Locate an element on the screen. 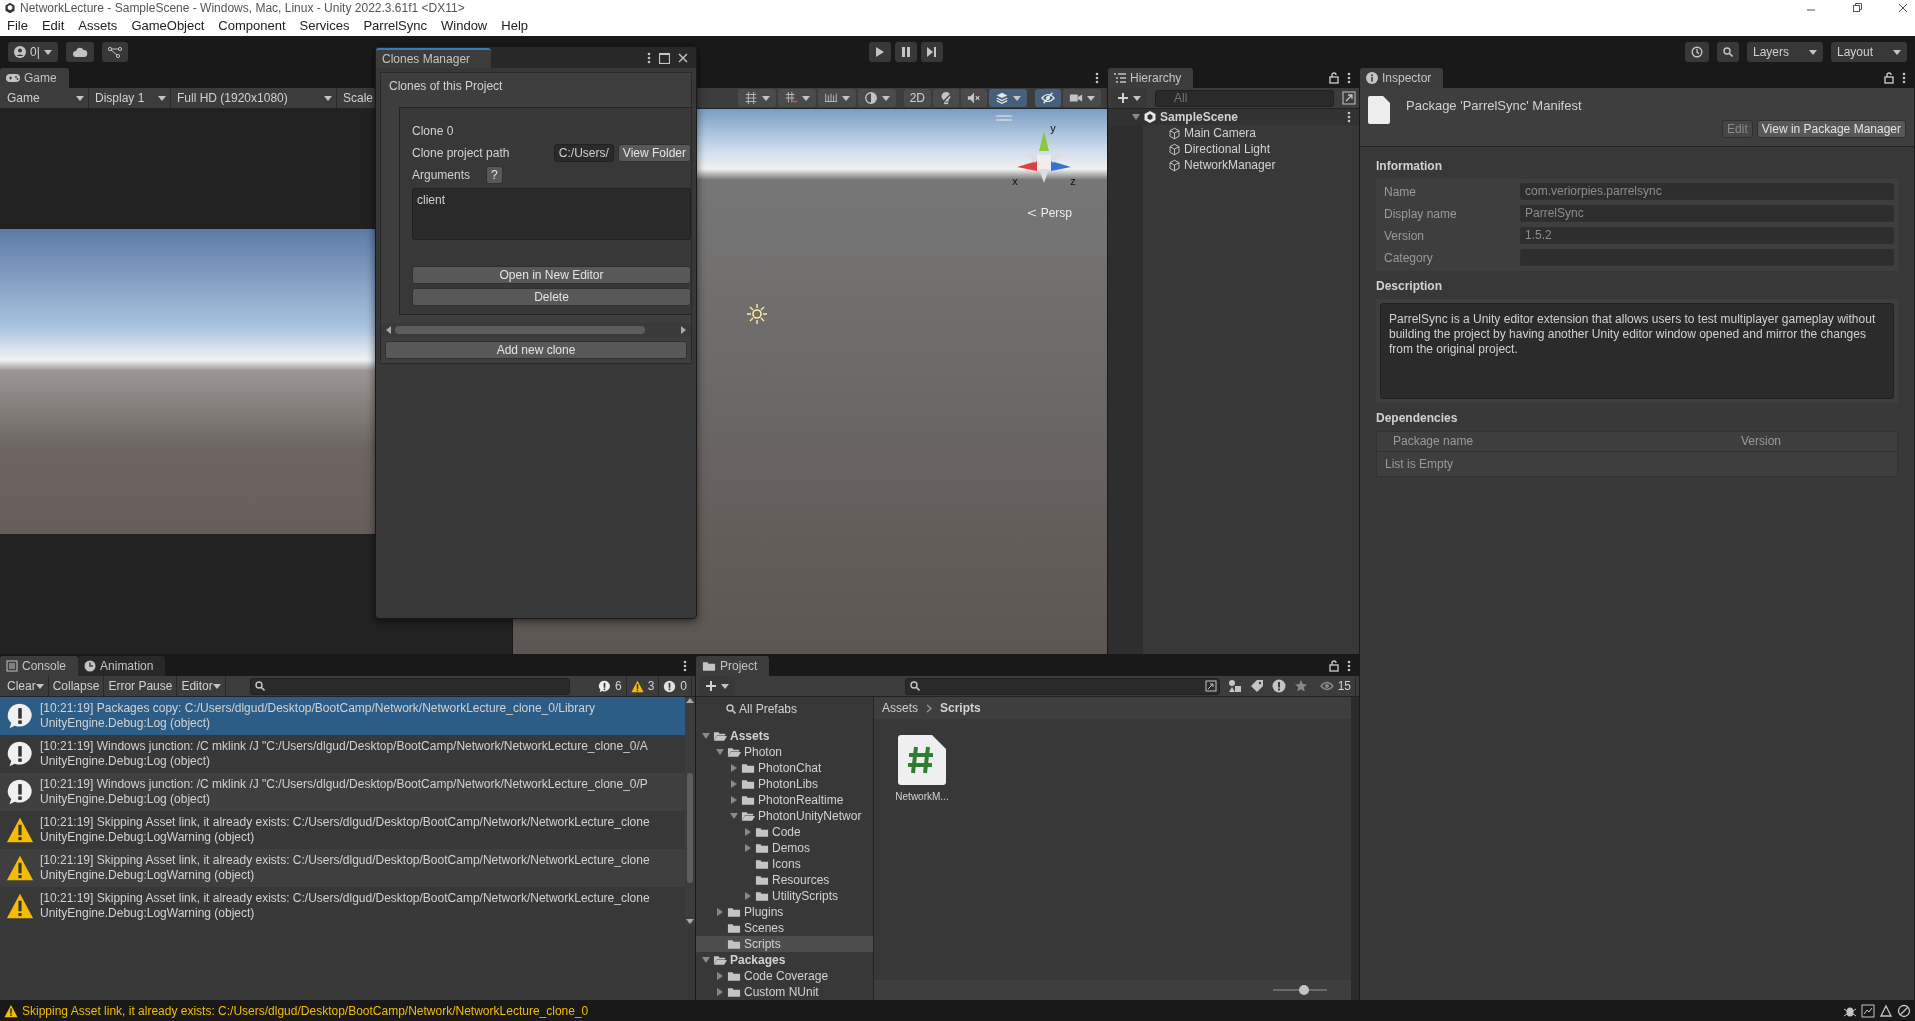  arguments-field: client is located at coordinates (551, 214).